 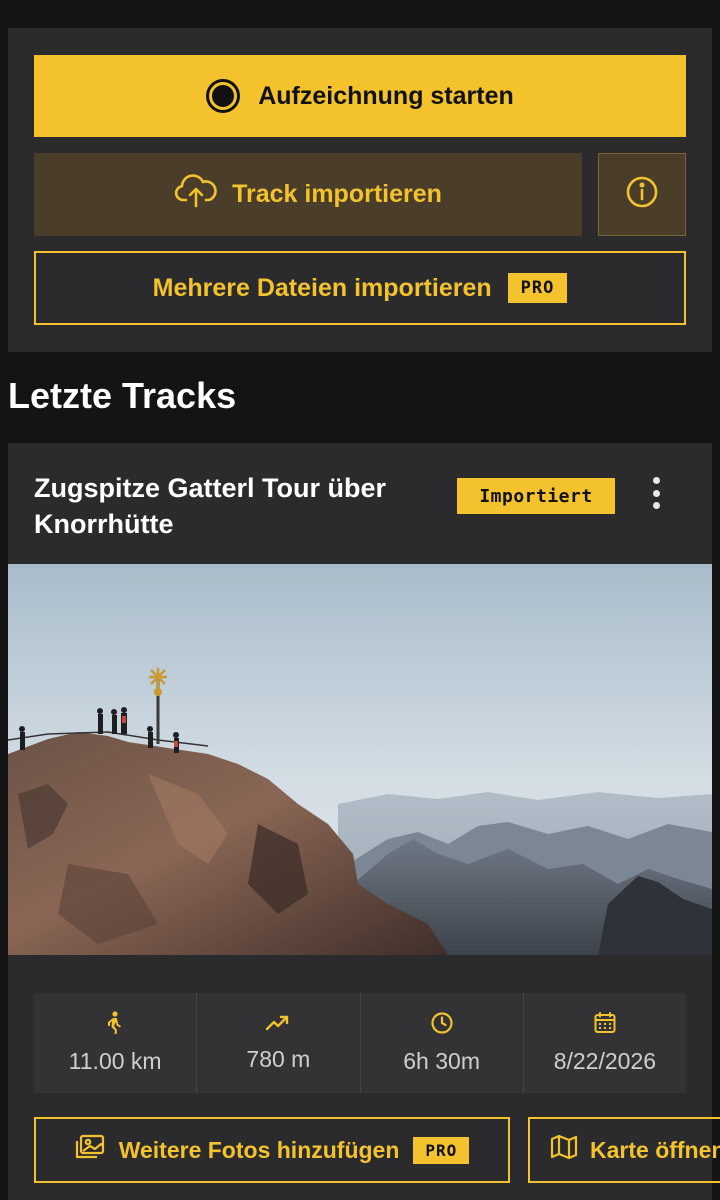 What do you see at coordinates (655, 1149) in the screenshot?
I see `open-map-label: Karte öffnen` at bounding box center [655, 1149].